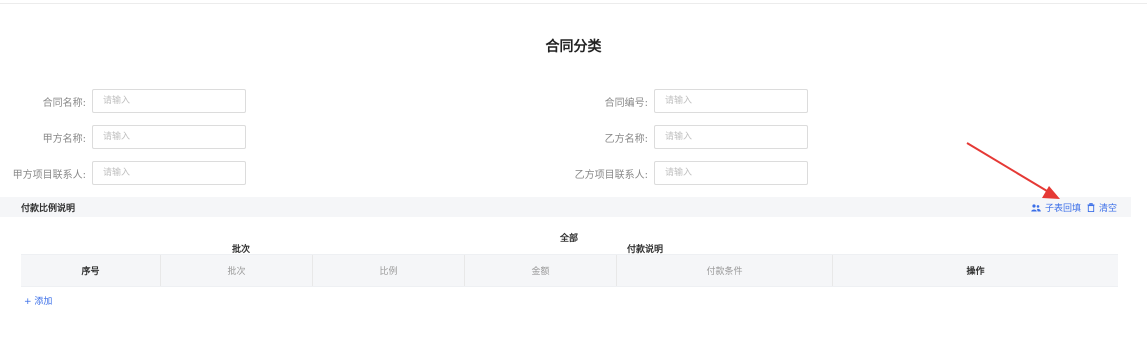 This screenshot has width=1147, height=353. What do you see at coordinates (64, 103) in the screenshot?
I see `contract-name-label: 合同名称:` at bounding box center [64, 103].